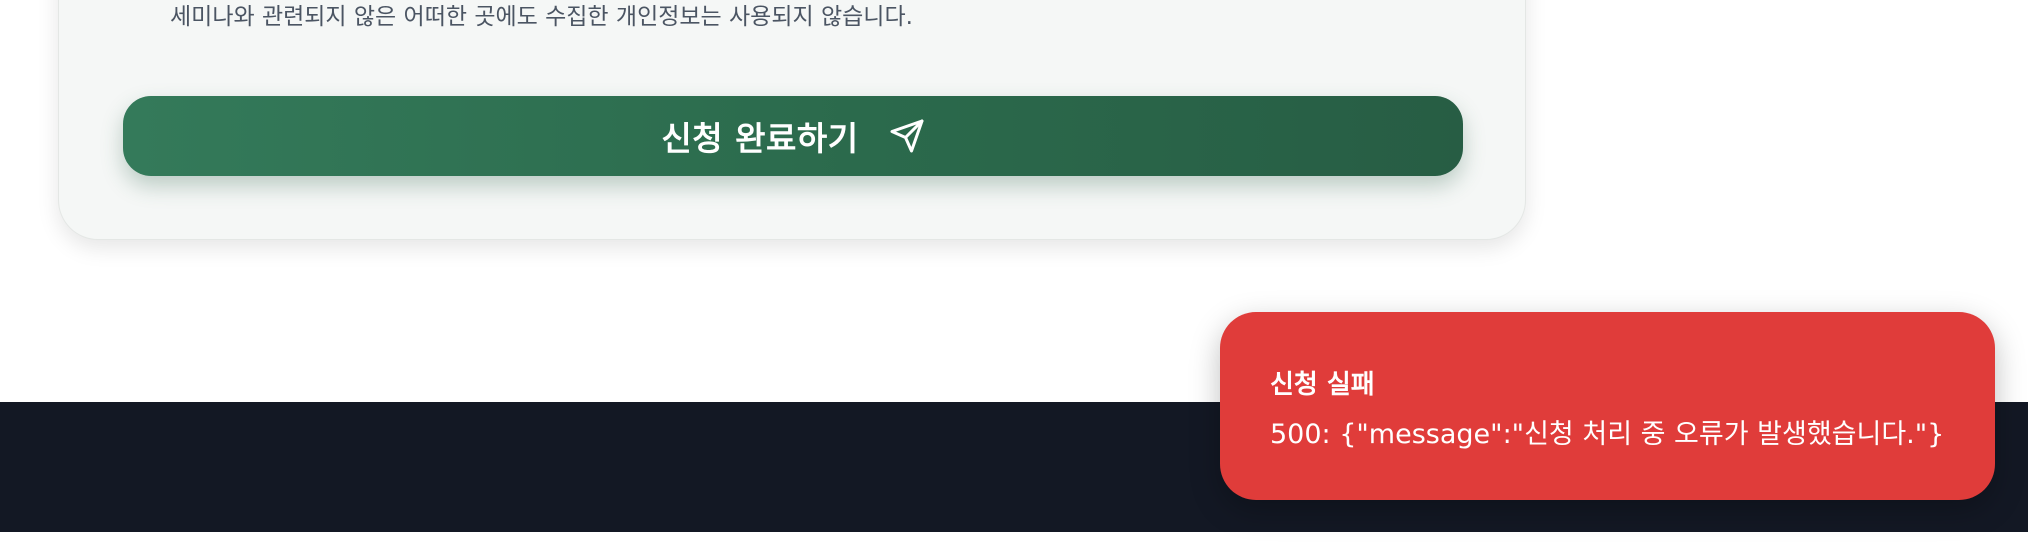 Image resolution: width=2032 pixels, height=544 pixels. Describe the element at coordinates (1322, 385) in the screenshot. I see `toast-title: 신청 실패` at that location.